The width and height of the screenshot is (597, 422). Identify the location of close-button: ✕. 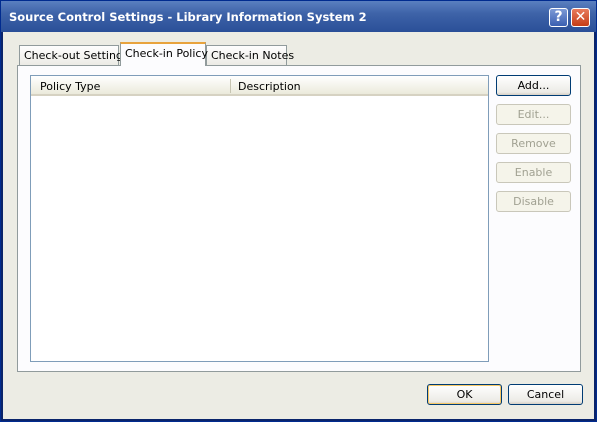
(580, 17).